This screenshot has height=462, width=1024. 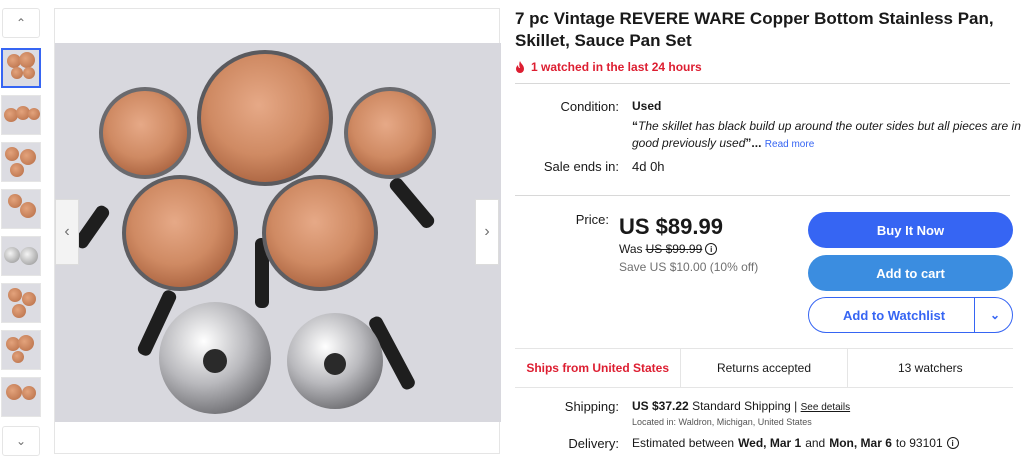 What do you see at coordinates (789, 144) in the screenshot?
I see `read-more-link: Read more` at bounding box center [789, 144].